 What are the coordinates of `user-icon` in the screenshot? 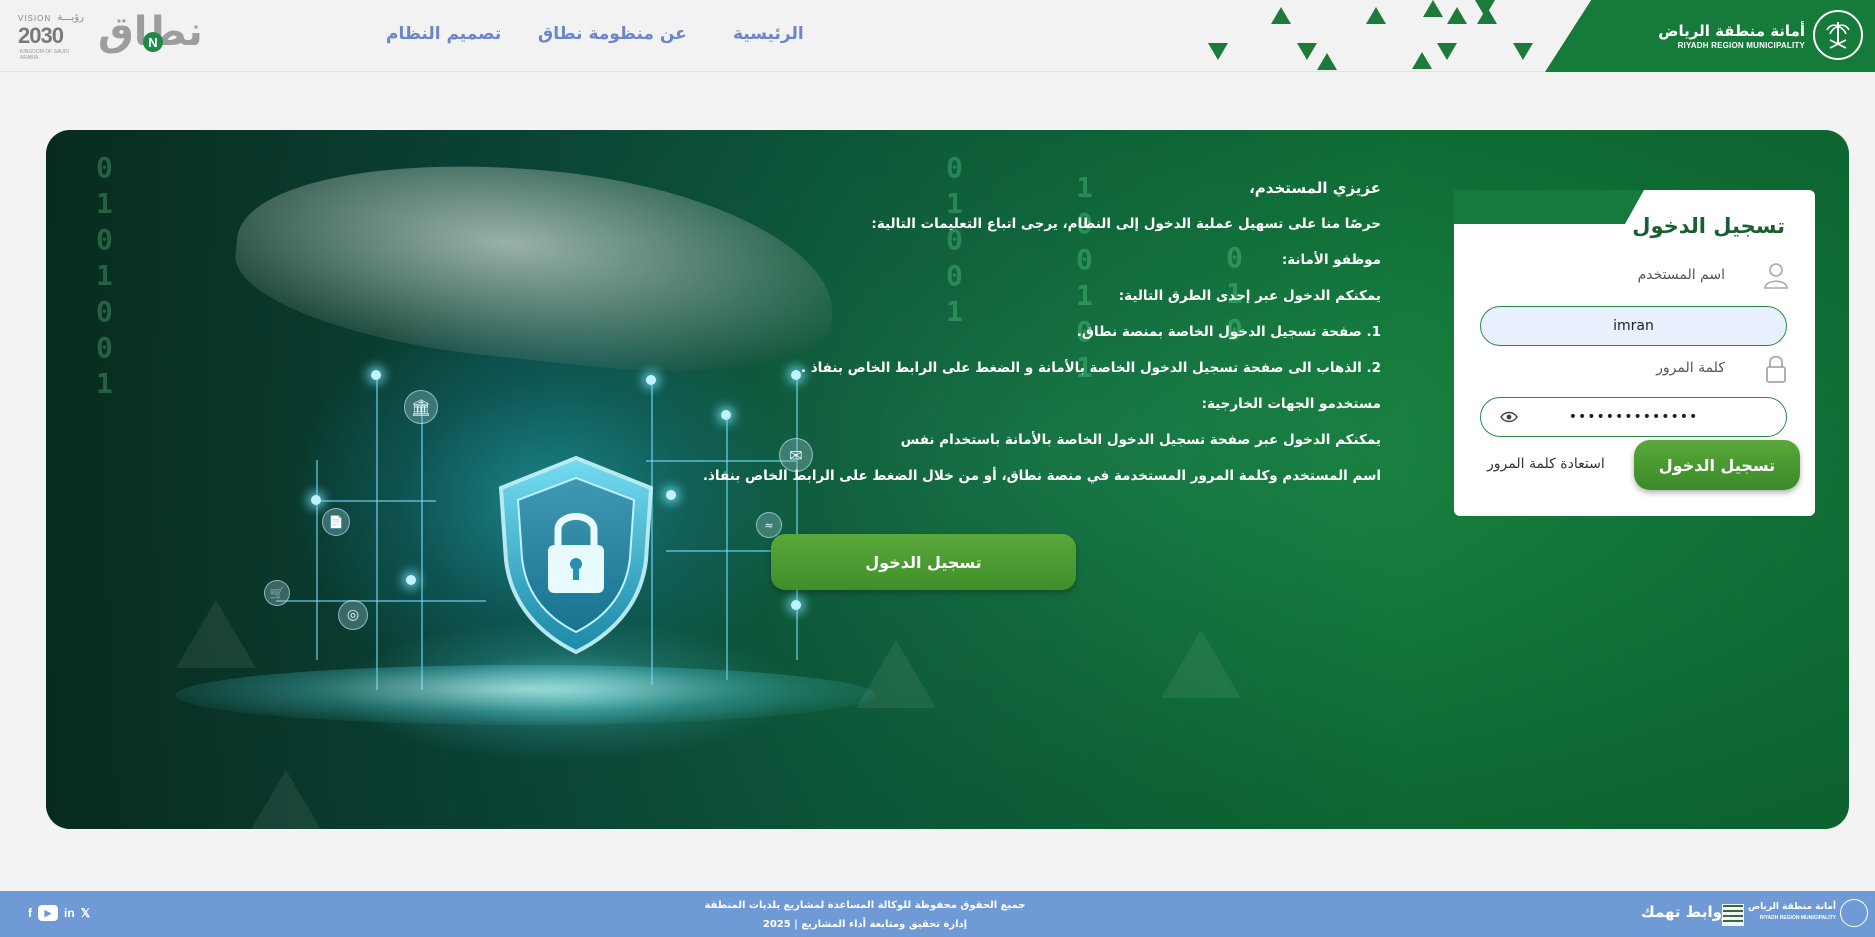 It's located at (1776, 276).